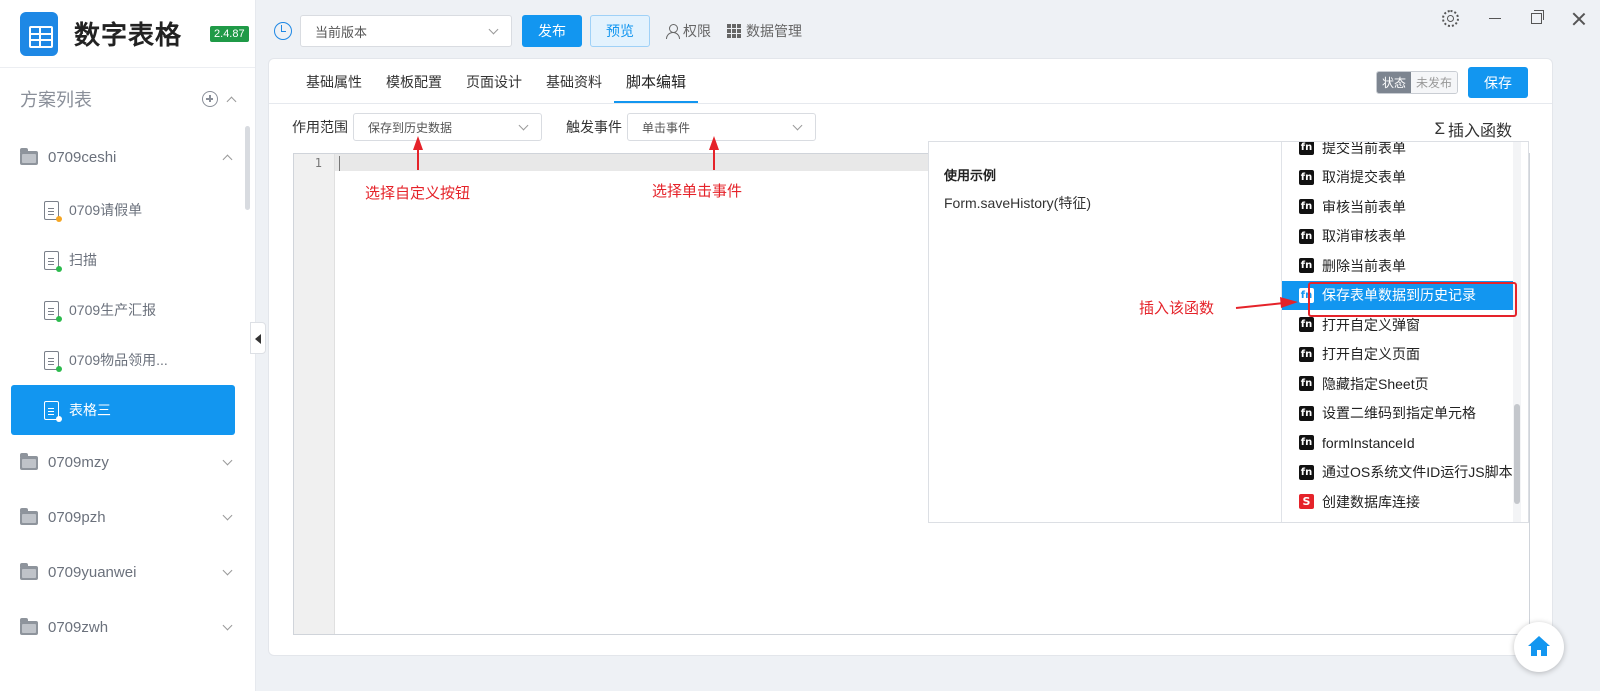 This screenshot has height=691, width=1600. I want to click on insert-annotation: 插入该函数, so click(1177, 308).